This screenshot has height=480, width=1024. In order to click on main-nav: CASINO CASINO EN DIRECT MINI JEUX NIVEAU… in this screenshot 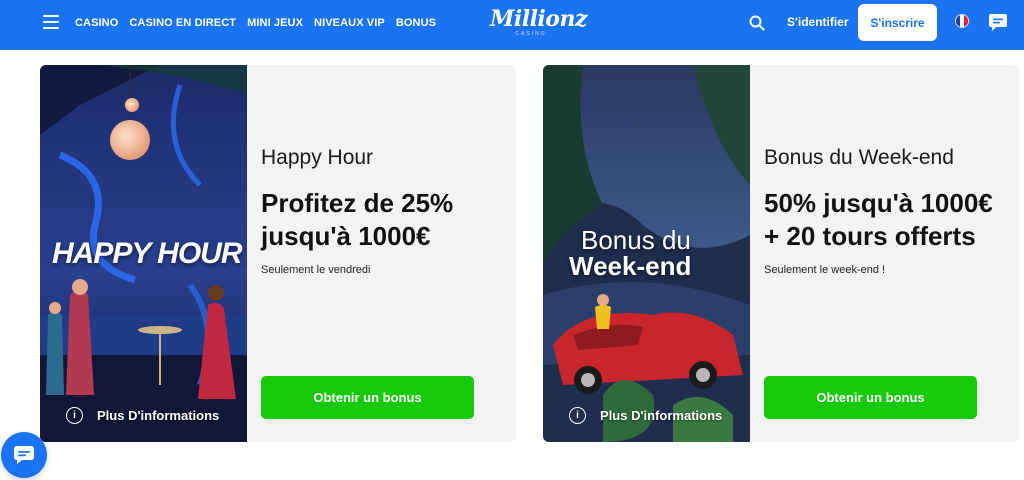, I will do `click(255, 23)`.